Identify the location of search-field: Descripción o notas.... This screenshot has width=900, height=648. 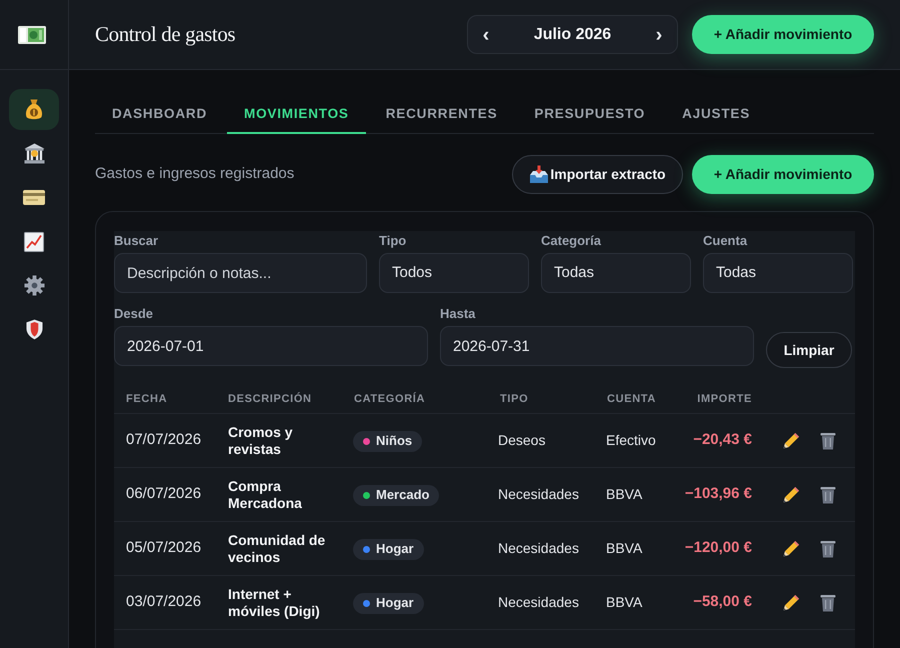
(240, 273).